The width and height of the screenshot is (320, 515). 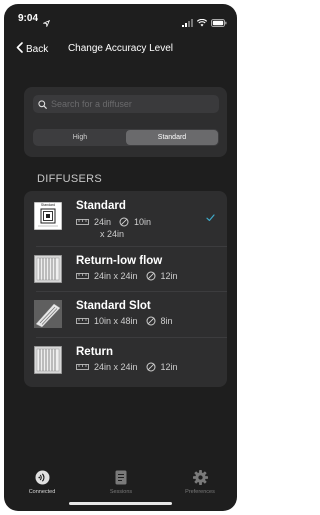 What do you see at coordinates (125, 361) in the screenshot?
I see `diffuser-row-return: Return 24in x 24in 12in` at bounding box center [125, 361].